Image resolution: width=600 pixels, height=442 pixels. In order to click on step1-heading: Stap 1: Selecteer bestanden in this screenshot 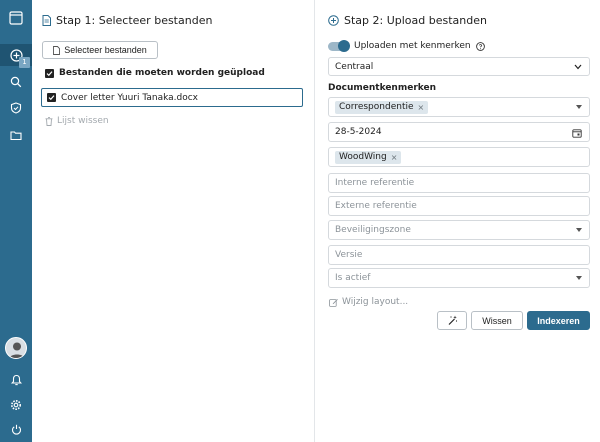, I will do `click(127, 20)`.